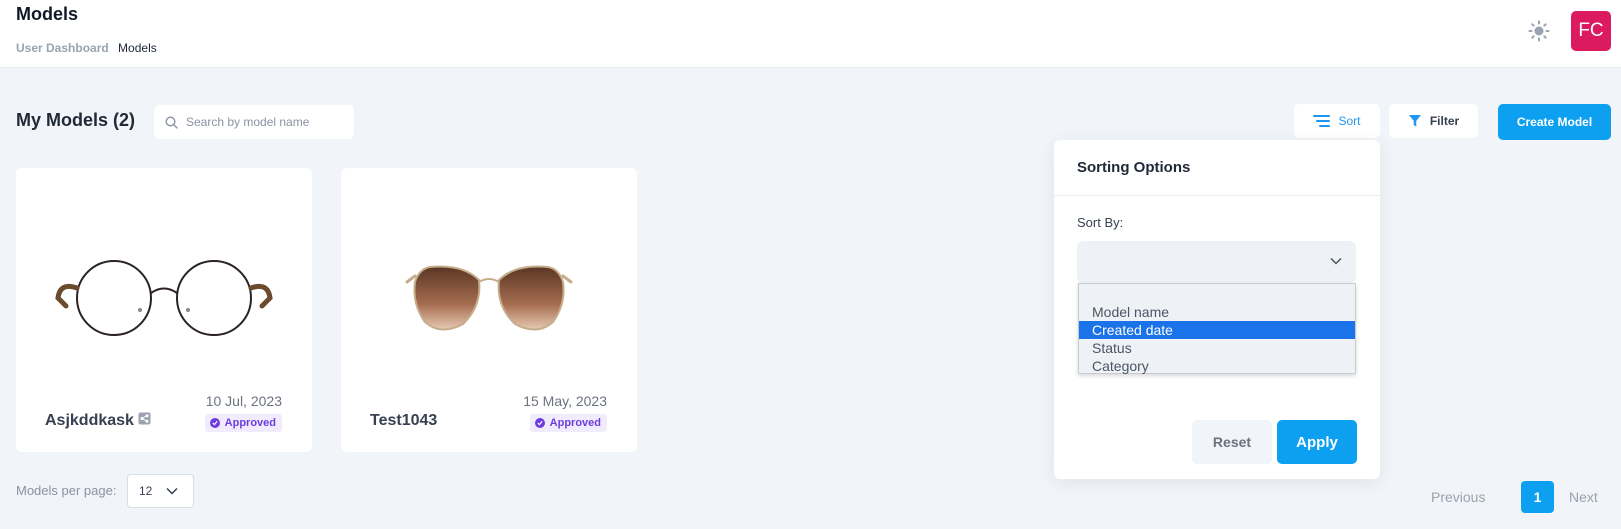 The image size is (1621, 529). I want to click on model-name: Test1043, so click(403, 421).